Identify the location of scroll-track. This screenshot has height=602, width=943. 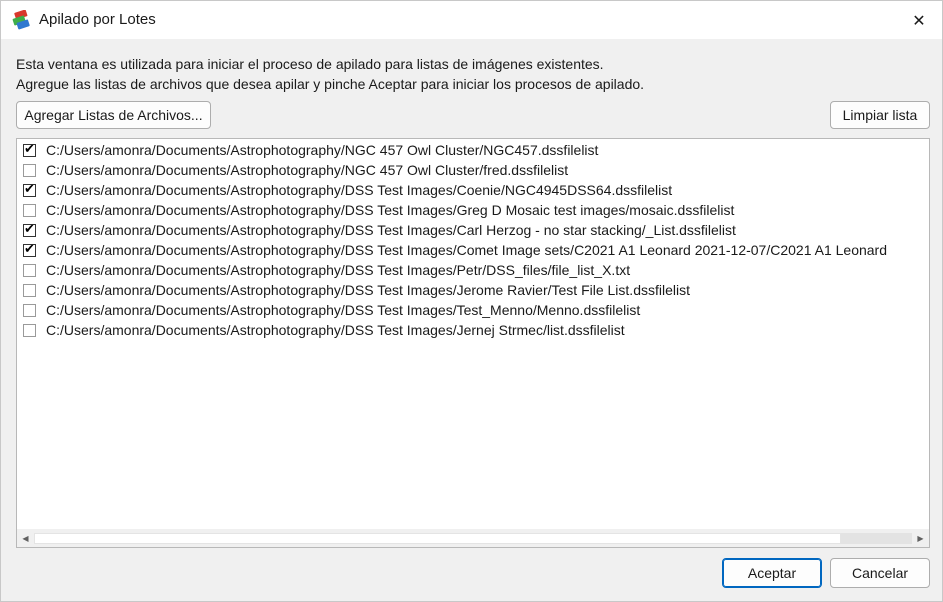
(473, 538).